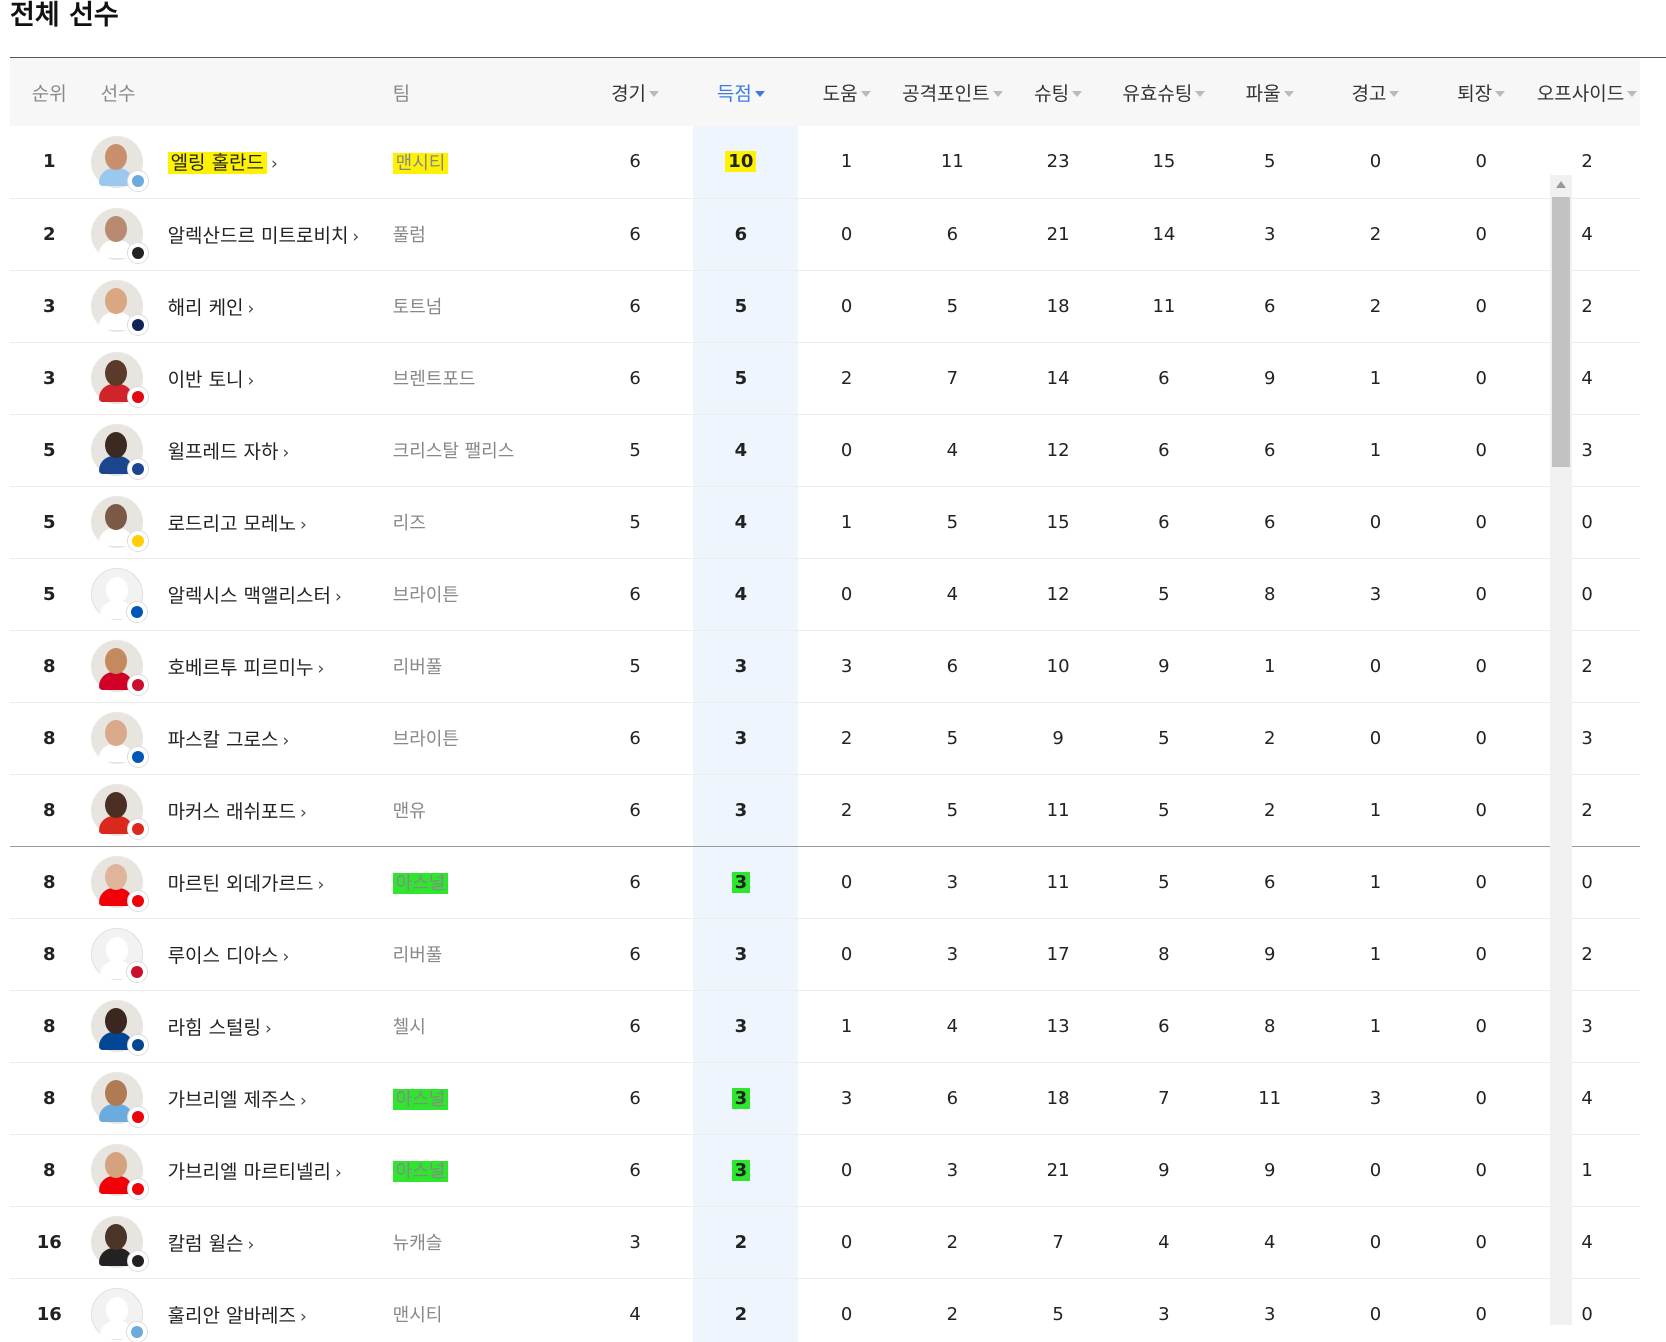  What do you see at coordinates (825, 306) in the screenshot?
I see `table-row: 3 해리 케인 › 토트넘 6 5 0 5 18 11 6 2 0 2` at bounding box center [825, 306].